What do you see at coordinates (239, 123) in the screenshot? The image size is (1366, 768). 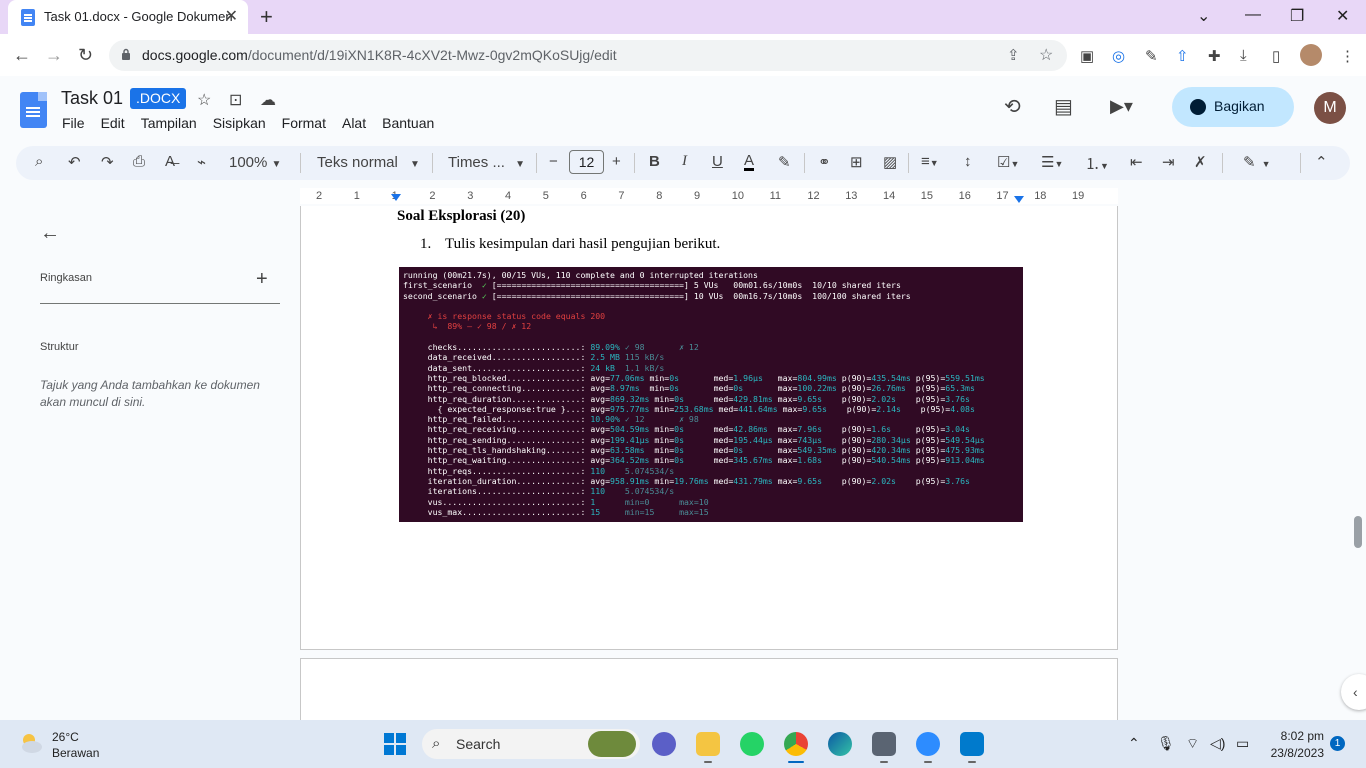 I see `menu-insert: Sisipkan` at bounding box center [239, 123].